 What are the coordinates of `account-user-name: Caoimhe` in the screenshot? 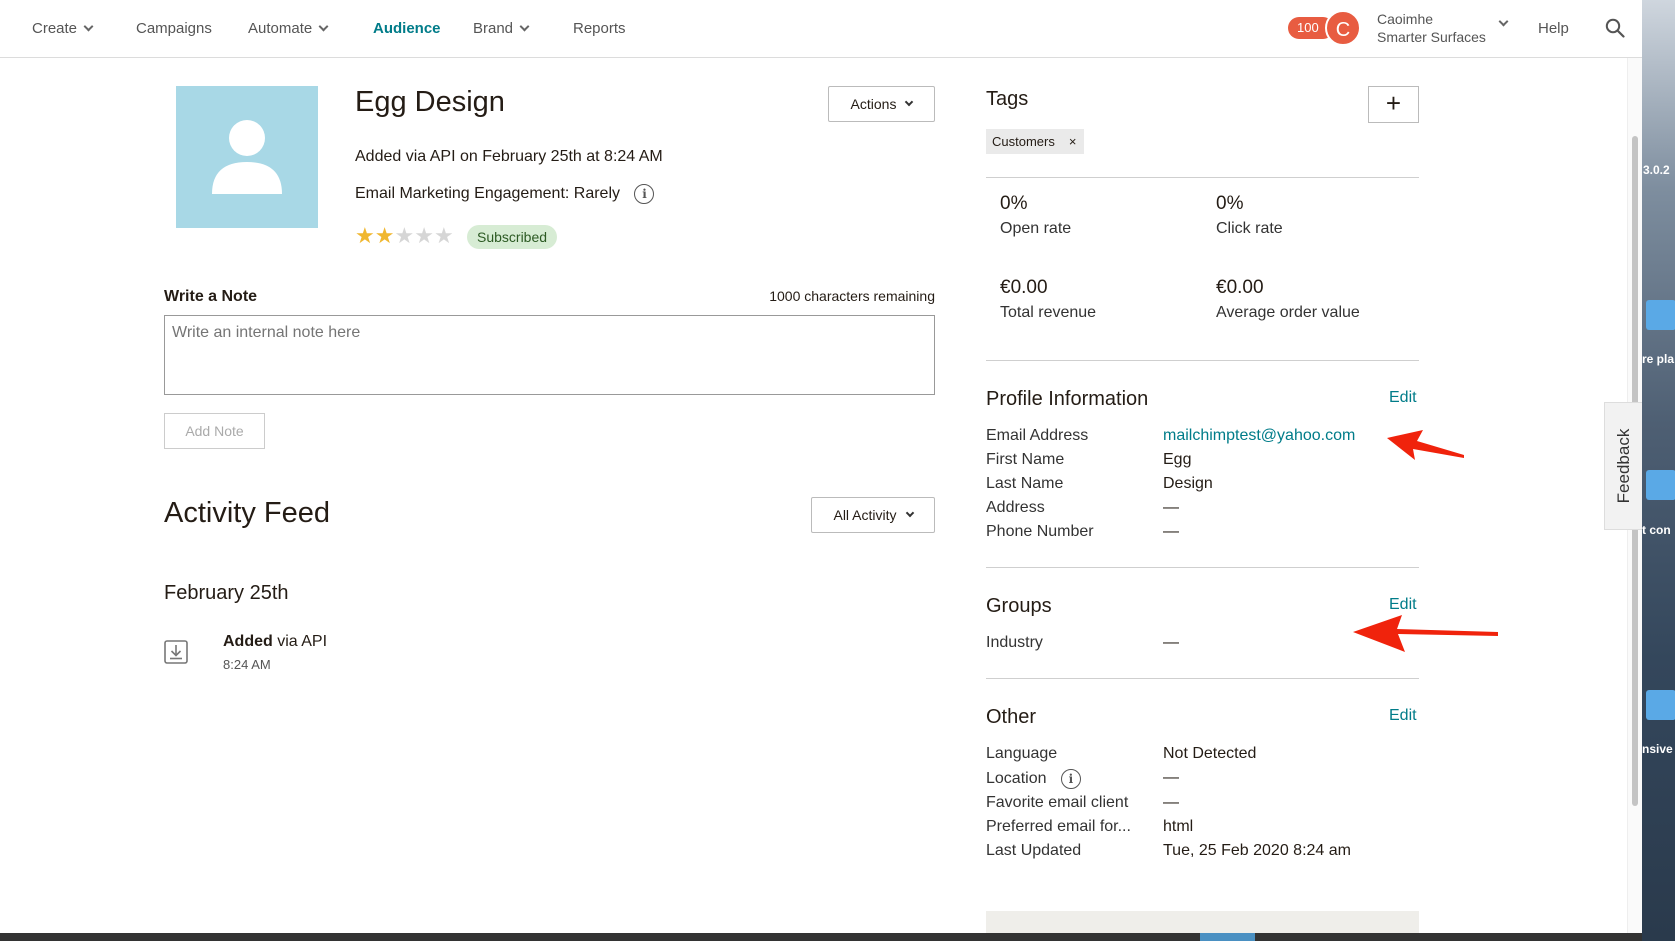 It's located at (1405, 19).